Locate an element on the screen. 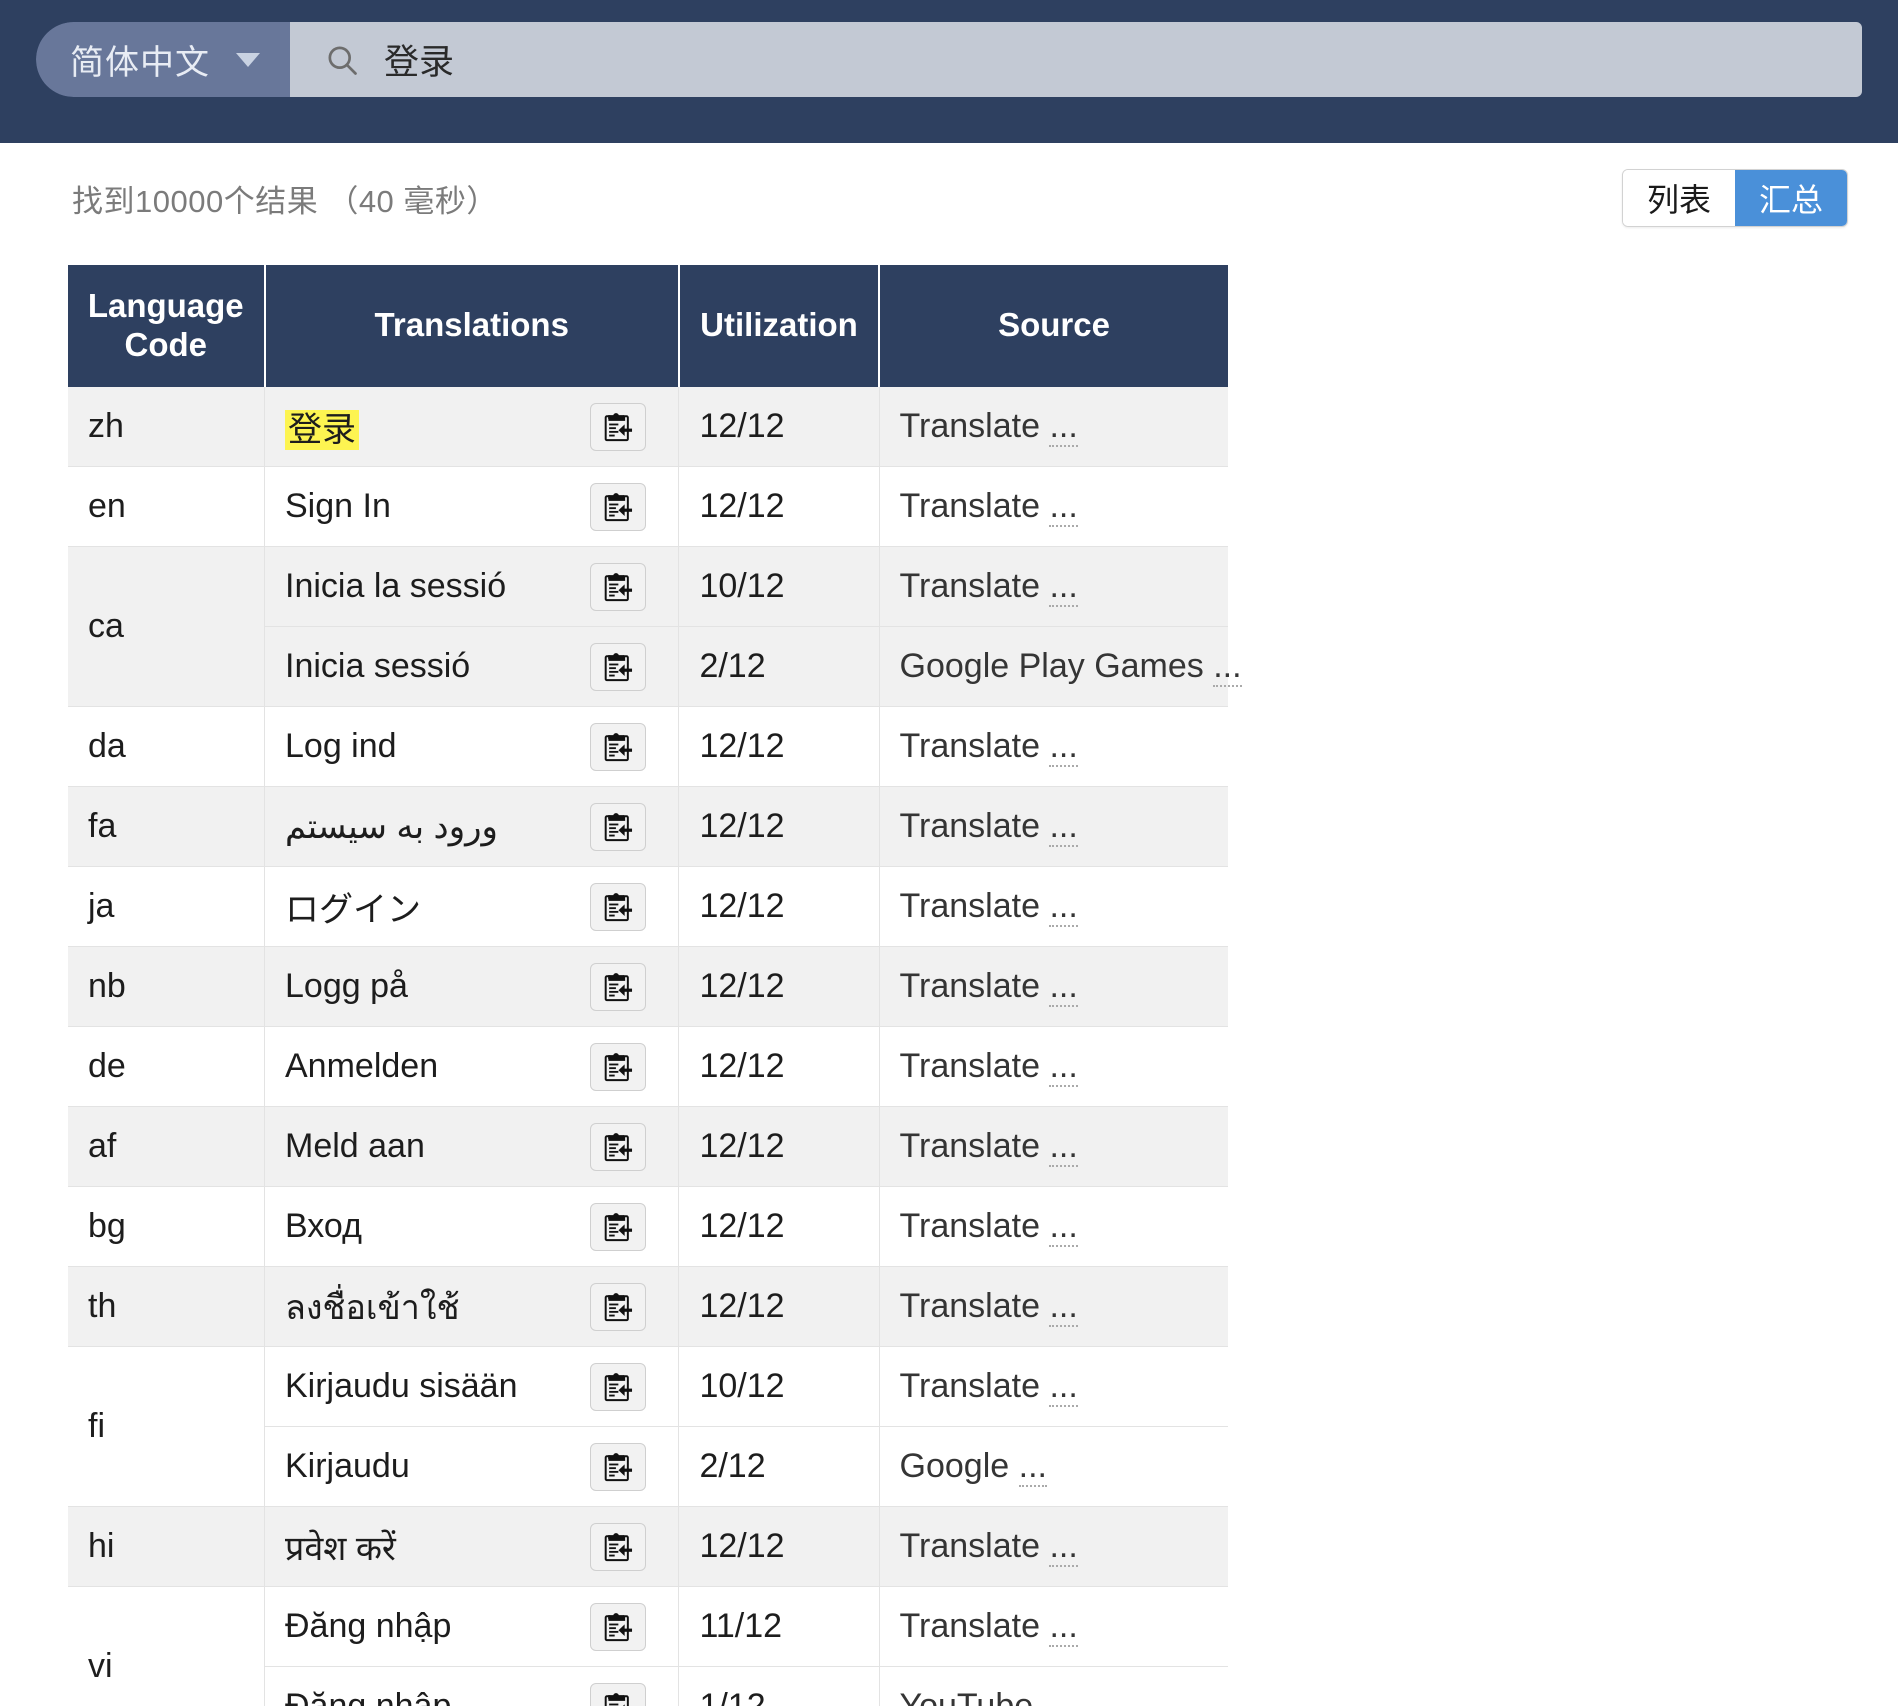 This screenshot has height=1706, width=1898. language-selector-label: 简体中文 is located at coordinates (140, 63).